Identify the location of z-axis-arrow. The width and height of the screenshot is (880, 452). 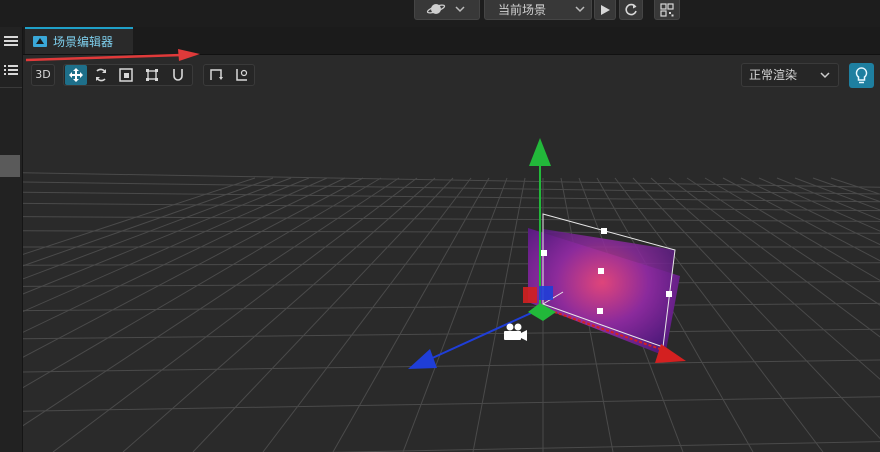
(422, 359).